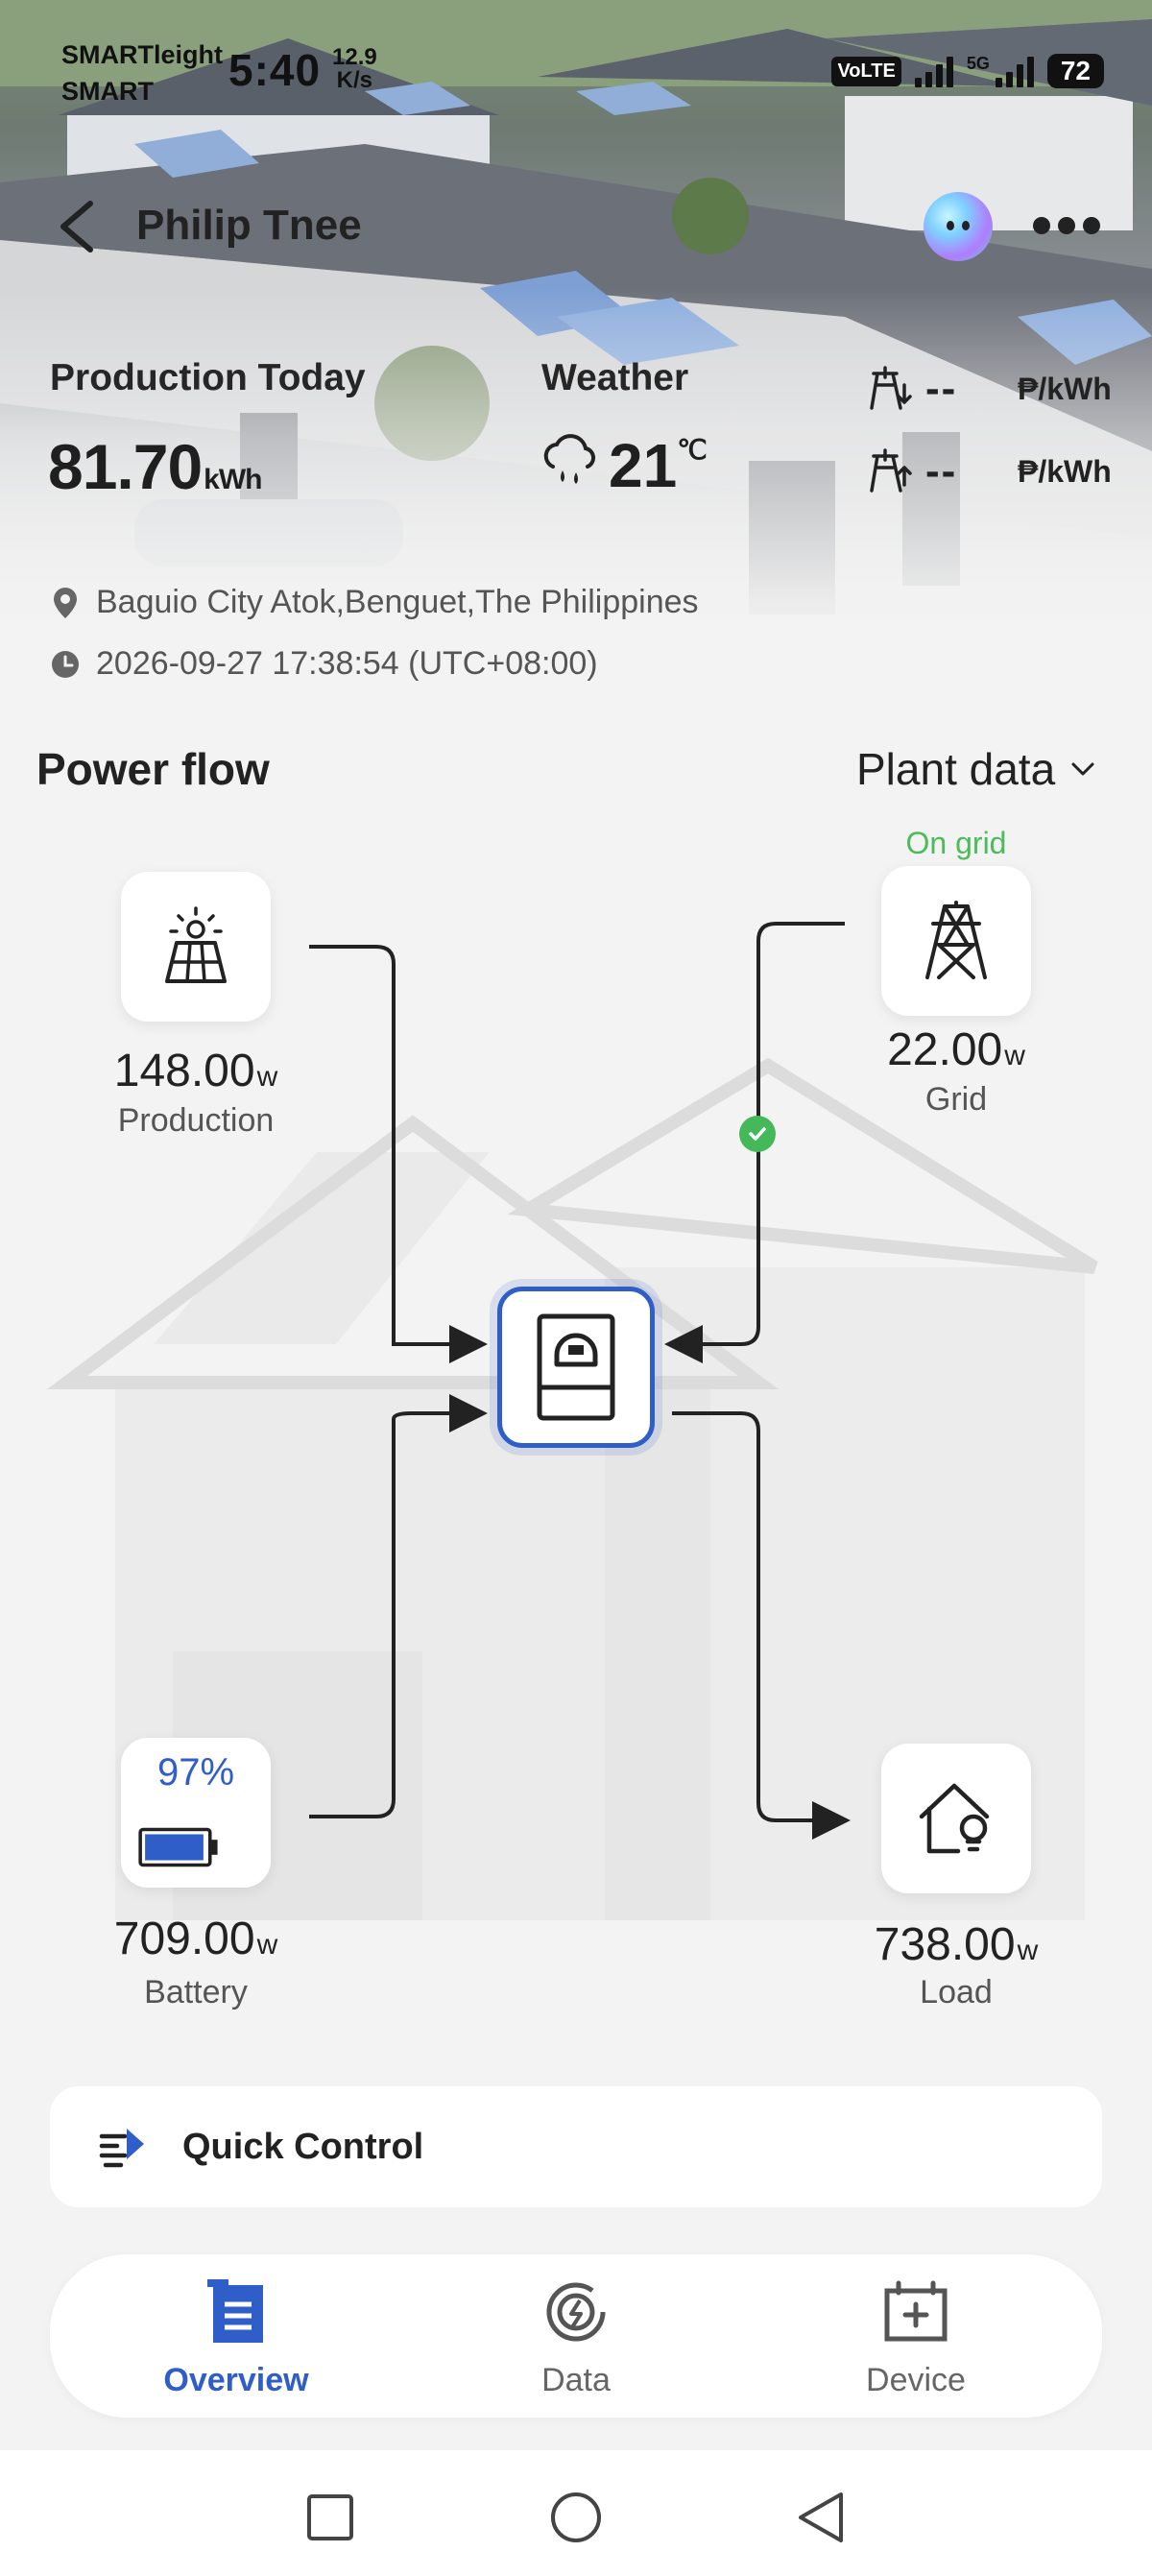  I want to click on bottom-navigation: Overview Data Device, so click(576, 2336).